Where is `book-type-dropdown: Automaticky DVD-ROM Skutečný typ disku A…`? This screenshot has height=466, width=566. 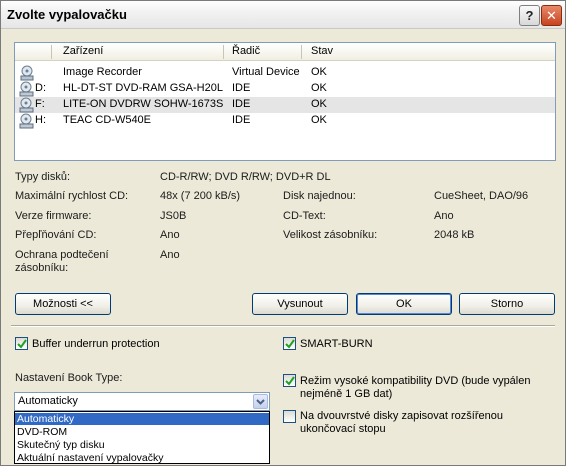
book-type-dropdown: Automaticky DVD-ROM Skutečný typ disku A… is located at coordinates (142, 437).